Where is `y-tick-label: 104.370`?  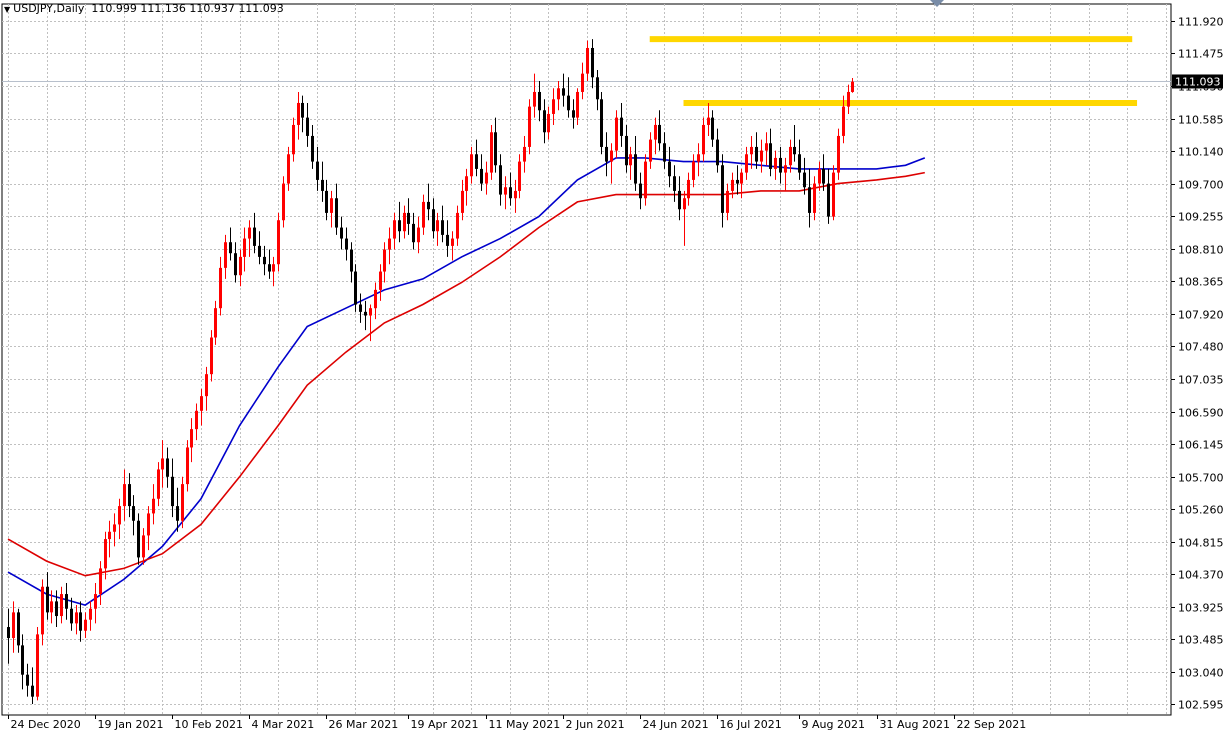 y-tick-label: 104.370 is located at coordinates (1201, 575).